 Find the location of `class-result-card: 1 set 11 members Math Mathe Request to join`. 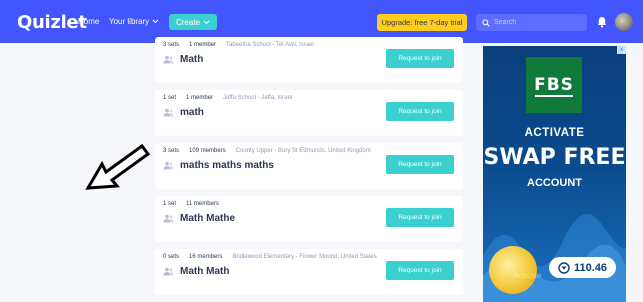

class-result-card: 1 set 11 members Math Mathe Request to join is located at coordinates (309, 219).